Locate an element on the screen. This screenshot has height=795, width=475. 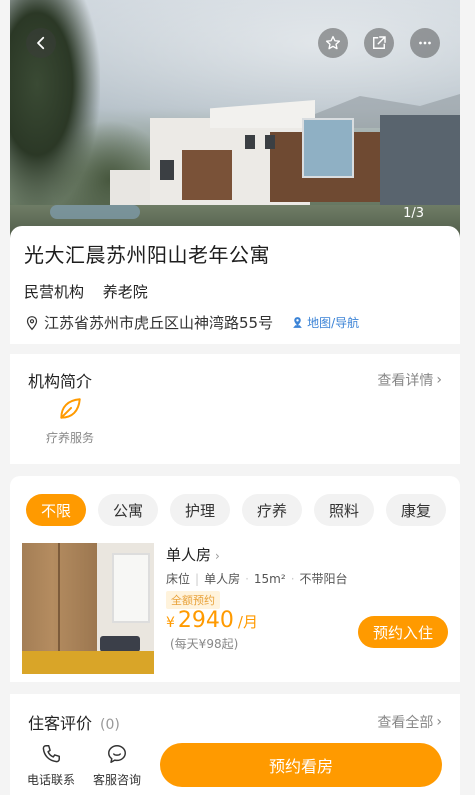
more-icon is located at coordinates (425, 43).